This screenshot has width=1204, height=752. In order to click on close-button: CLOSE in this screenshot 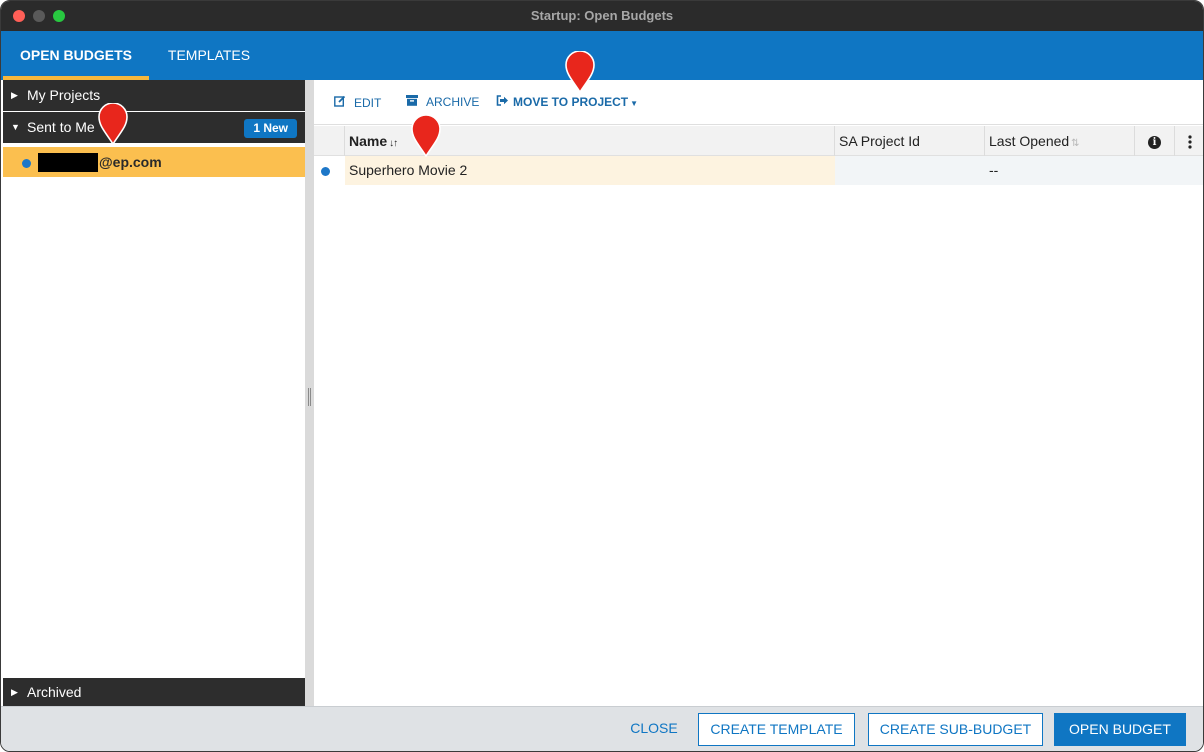, I will do `click(654, 729)`.